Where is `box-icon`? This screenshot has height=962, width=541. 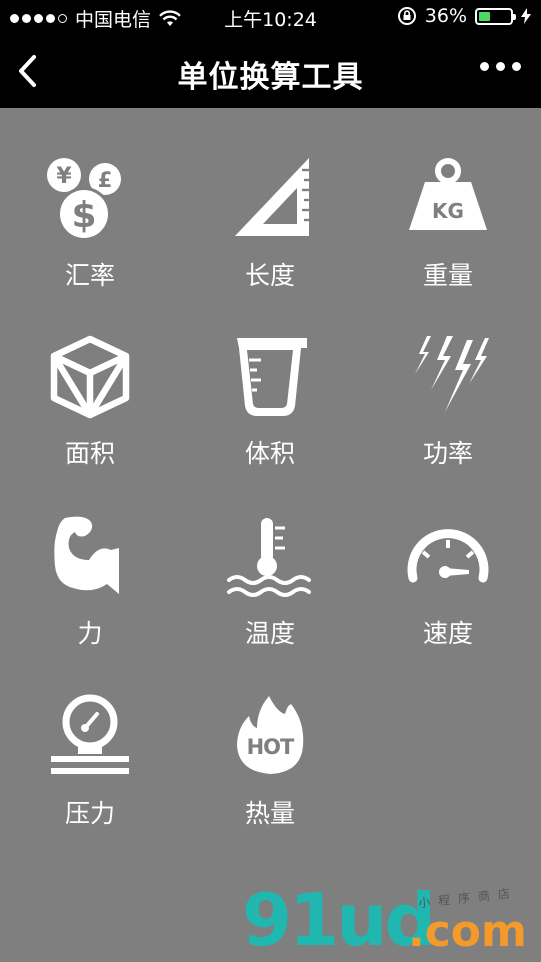
box-icon is located at coordinates (90, 377).